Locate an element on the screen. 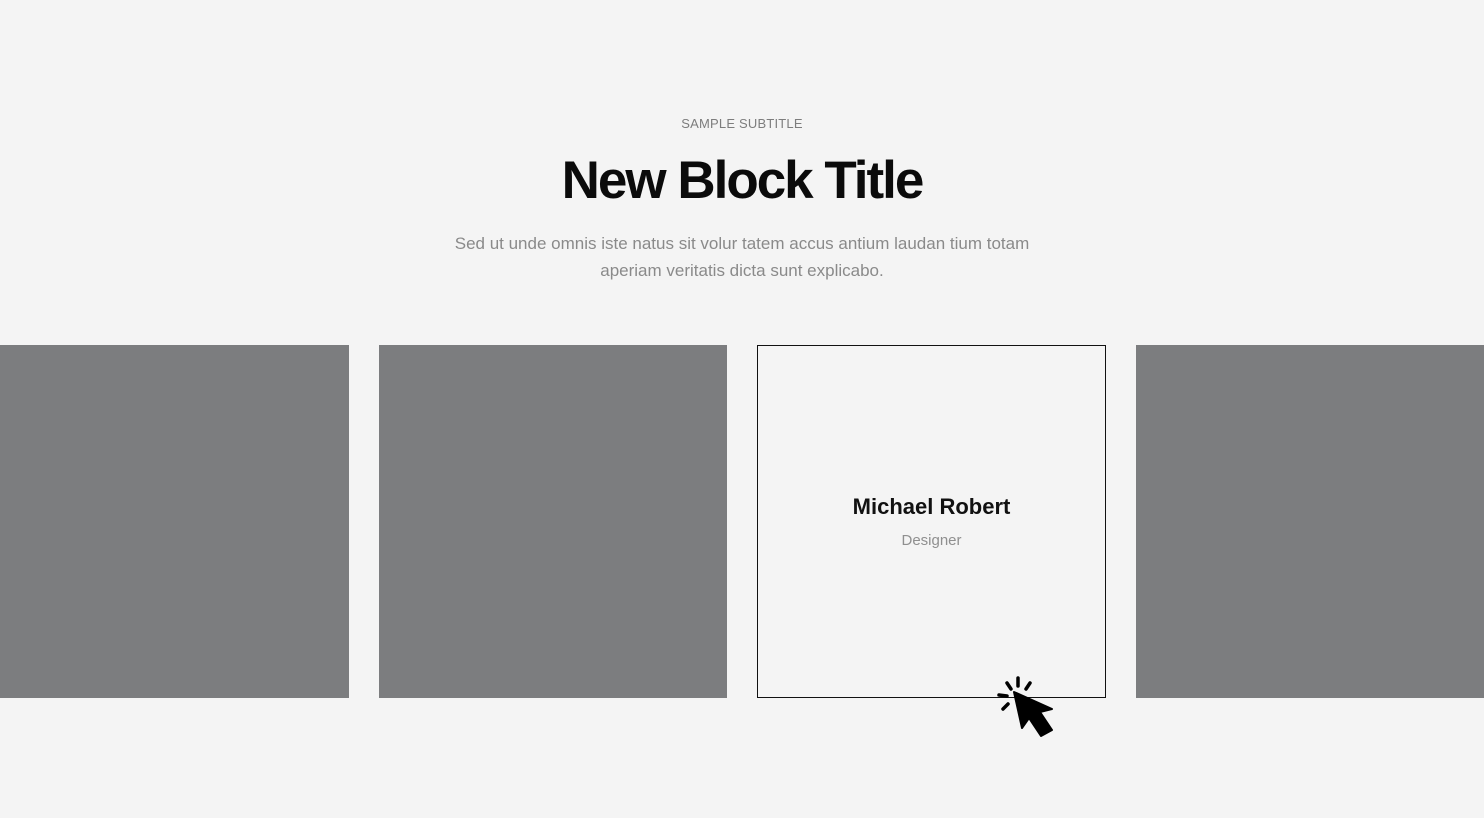 The image size is (1484, 818). section-title: New Block Title is located at coordinates (743, 180).